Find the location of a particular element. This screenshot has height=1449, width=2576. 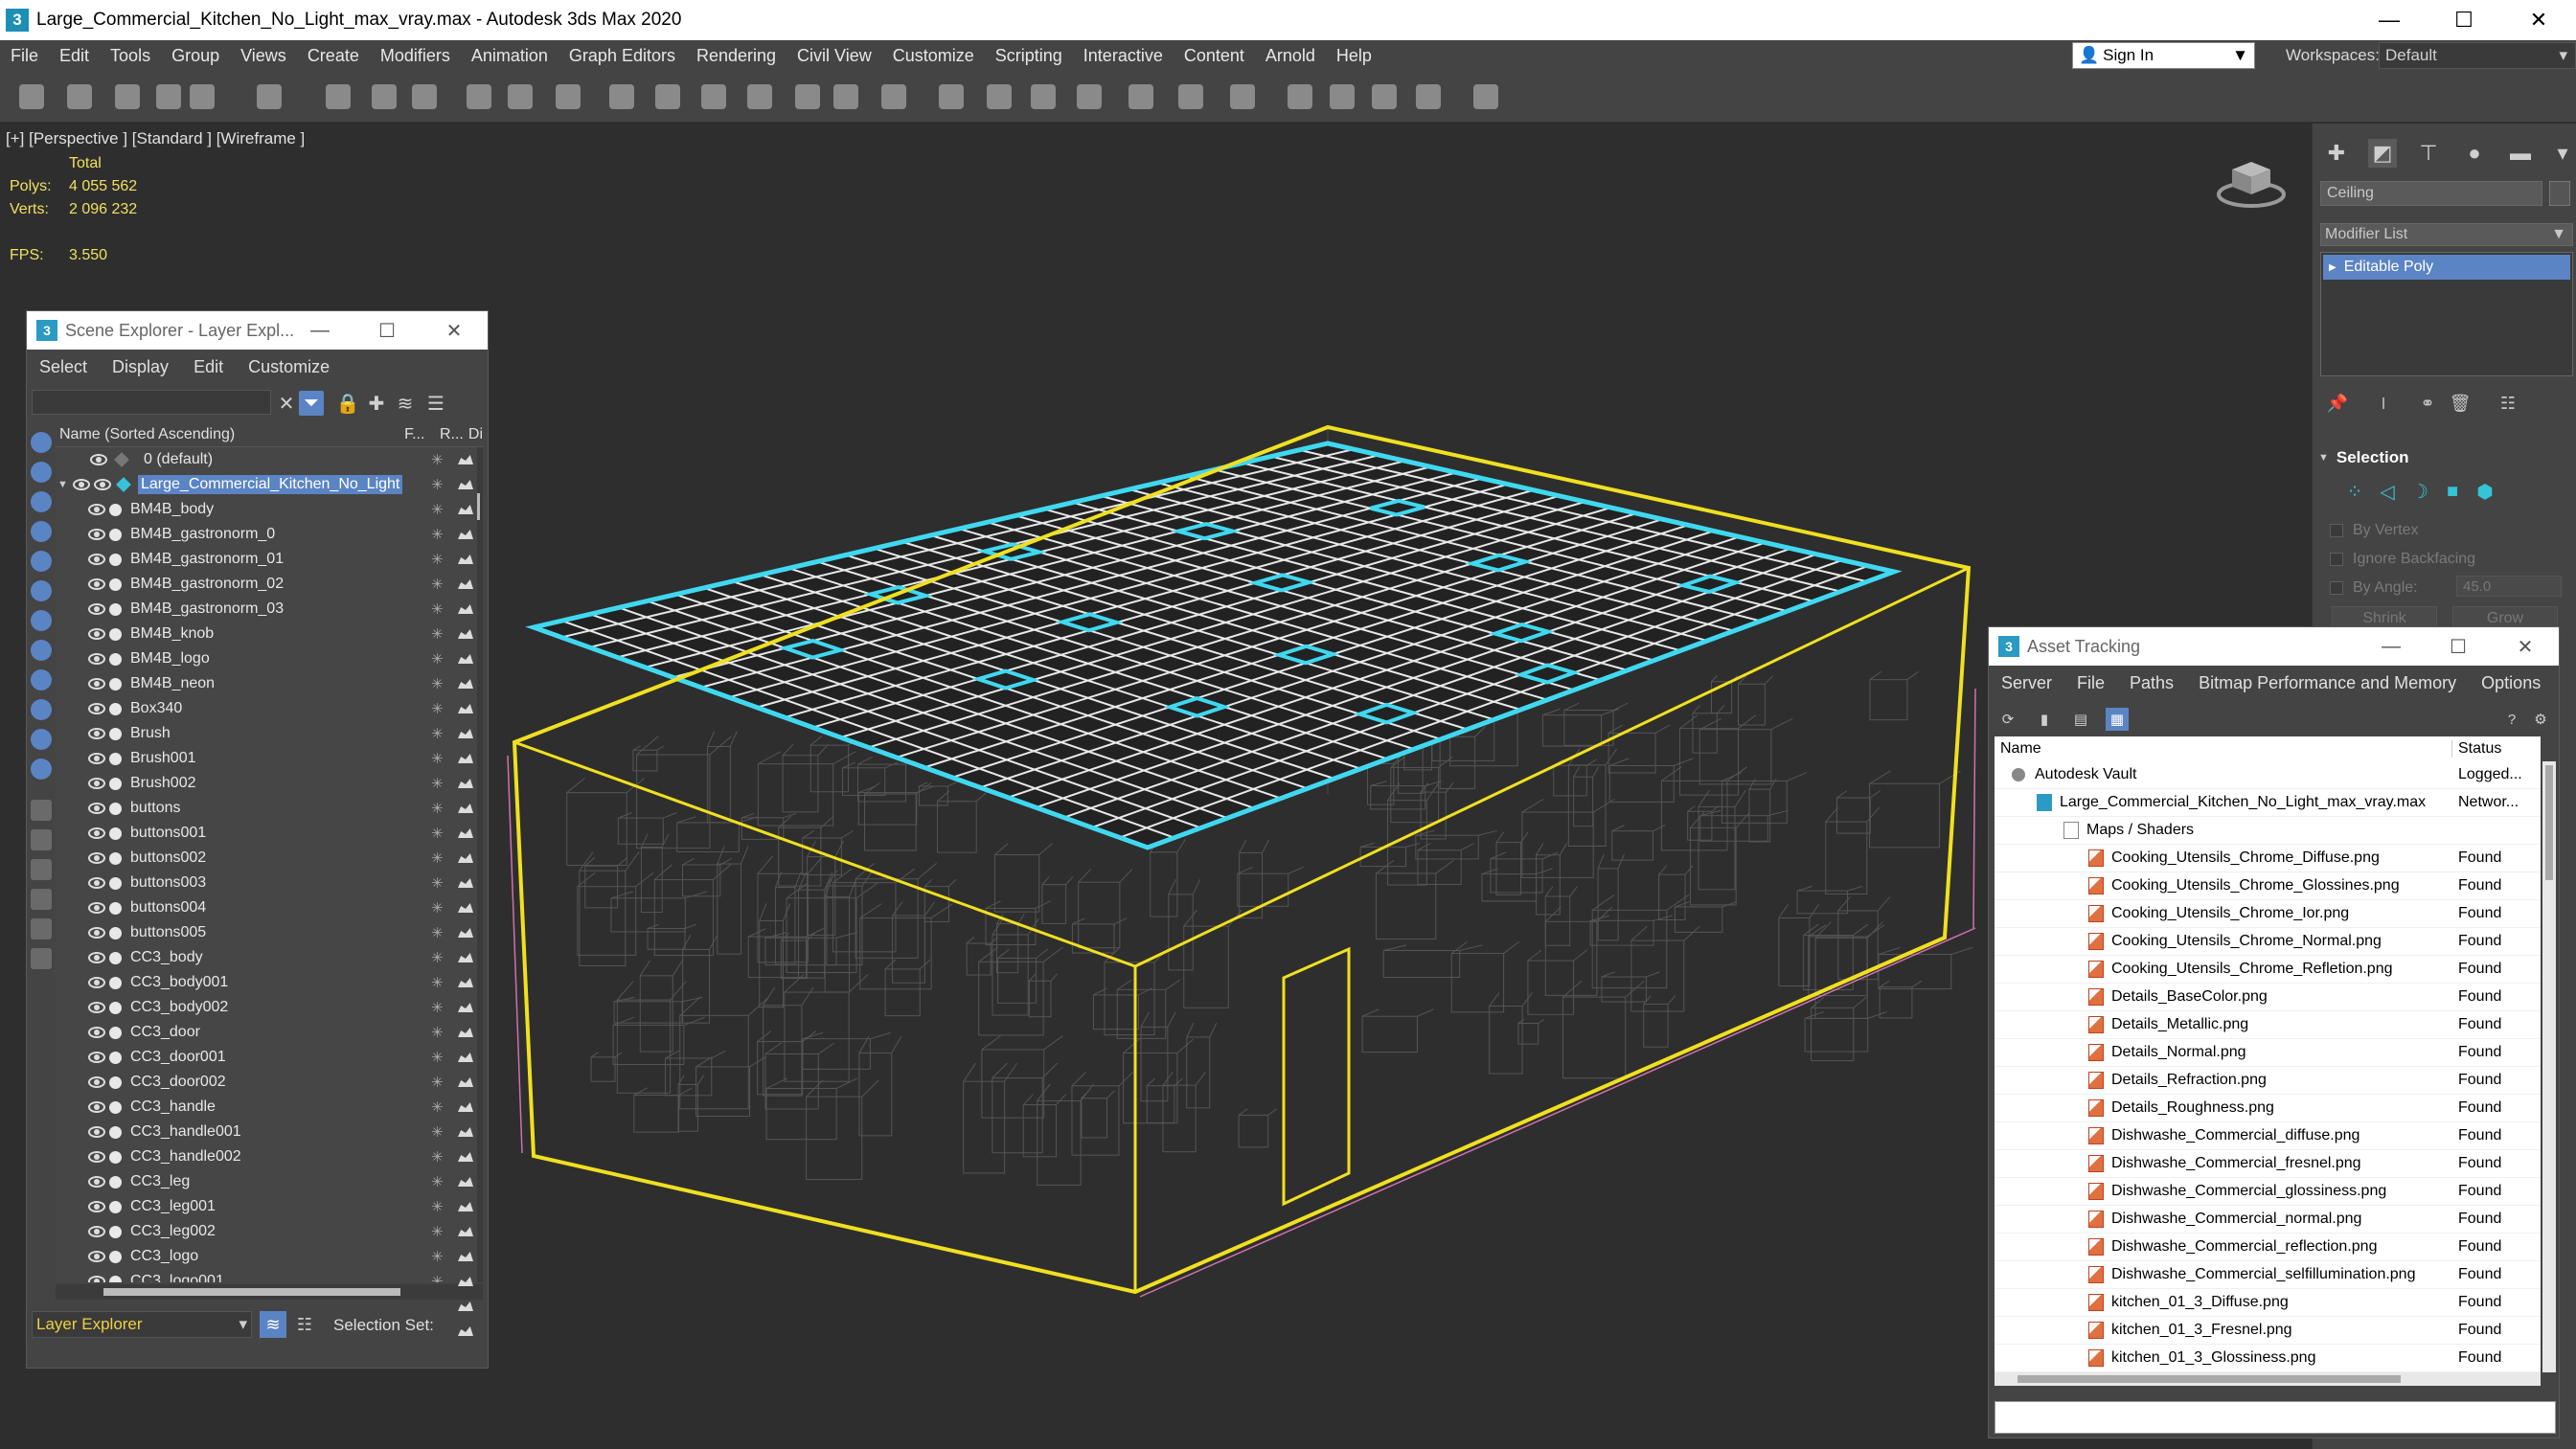

detail-view-icon: ▦ is located at coordinates (2117, 719).